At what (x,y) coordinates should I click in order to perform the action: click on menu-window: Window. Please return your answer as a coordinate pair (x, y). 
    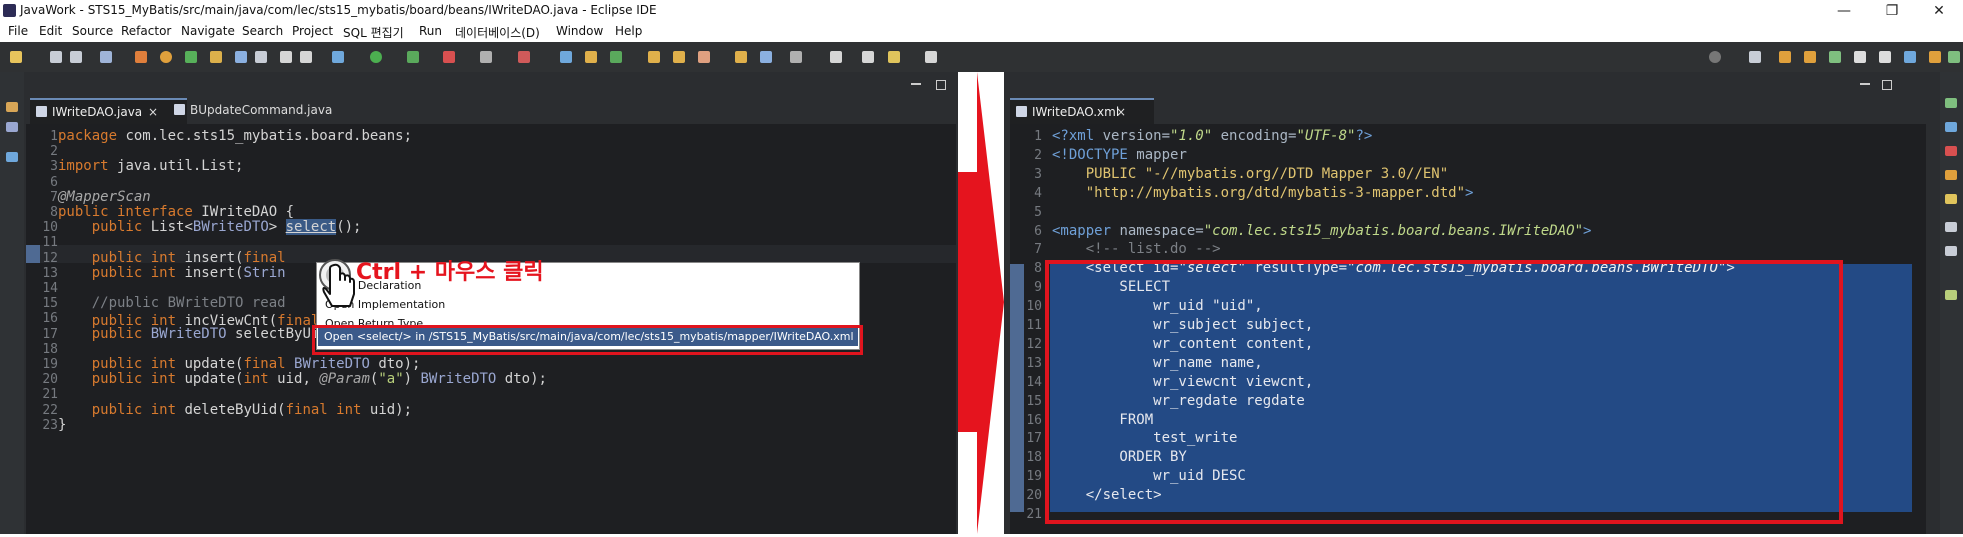
    Looking at the image, I should click on (579, 31).